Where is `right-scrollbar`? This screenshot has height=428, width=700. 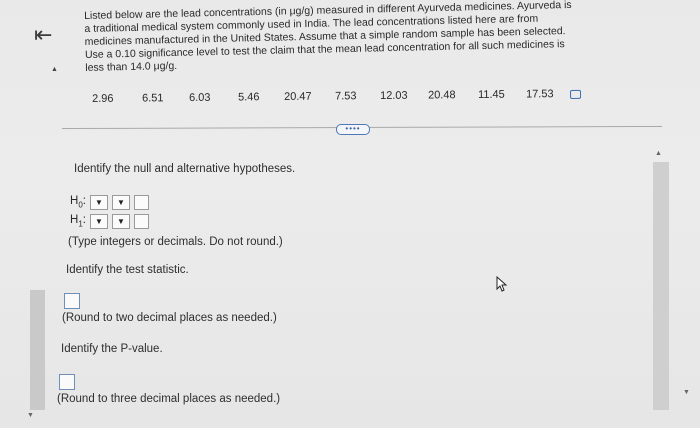
right-scrollbar is located at coordinates (661, 286).